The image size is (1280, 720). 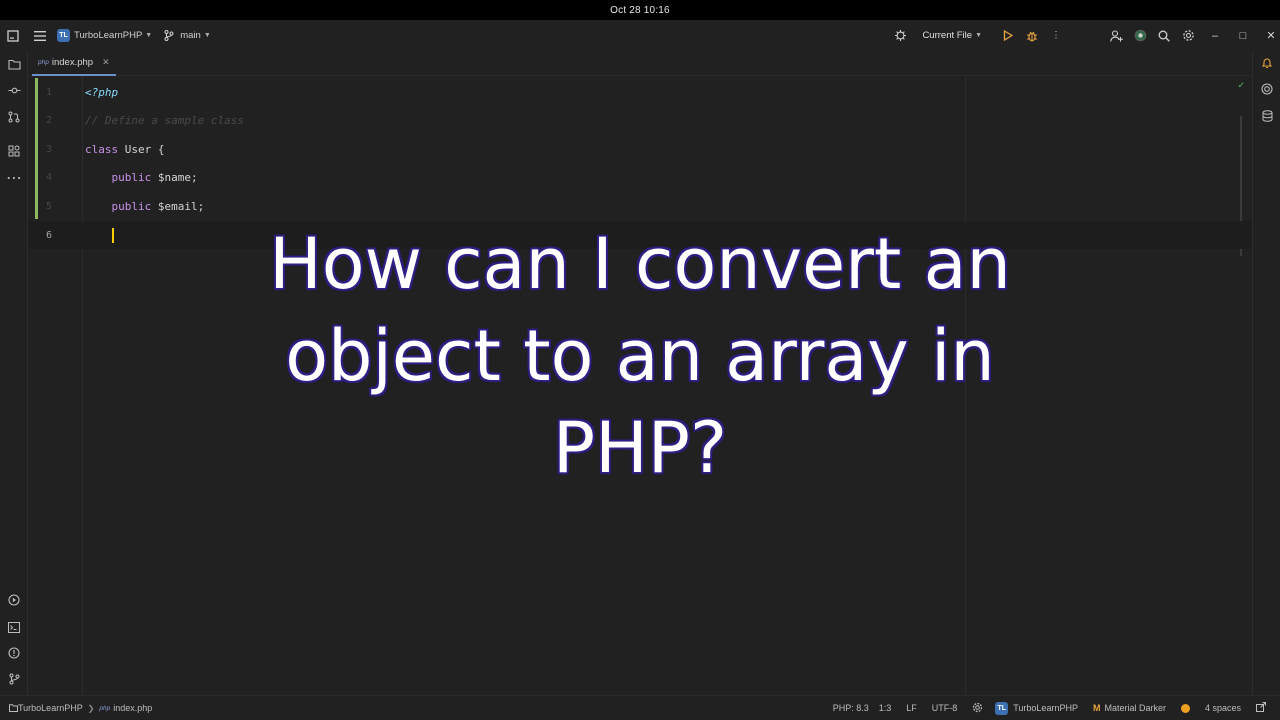 I want to click on property-name: $name;, so click(x=174, y=177).